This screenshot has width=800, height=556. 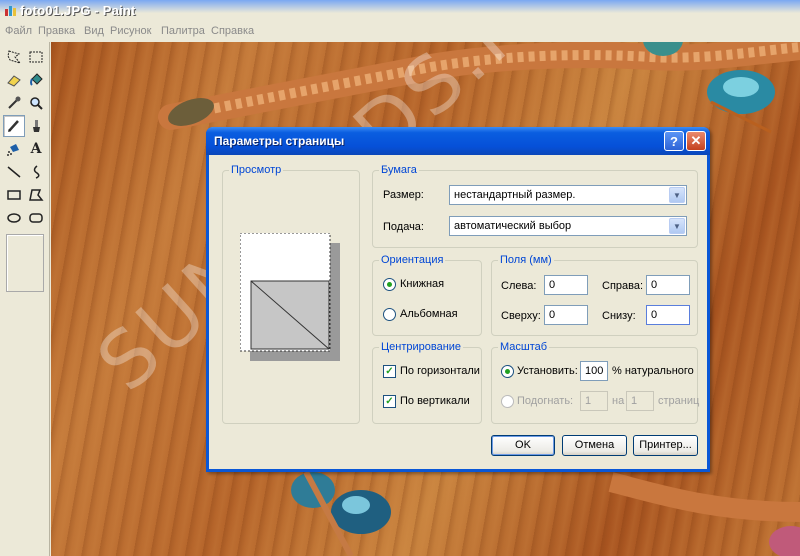 I want to click on centering-group-label: Центрирование, so click(x=421, y=347).